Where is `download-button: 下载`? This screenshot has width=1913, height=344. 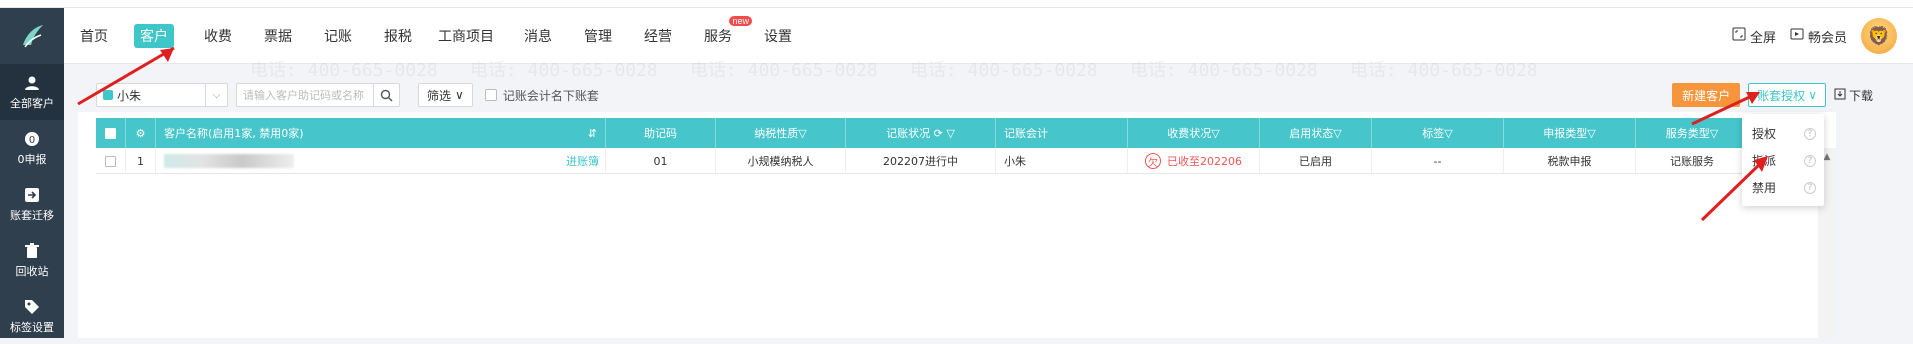 download-button: 下载 is located at coordinates (1853, 95).